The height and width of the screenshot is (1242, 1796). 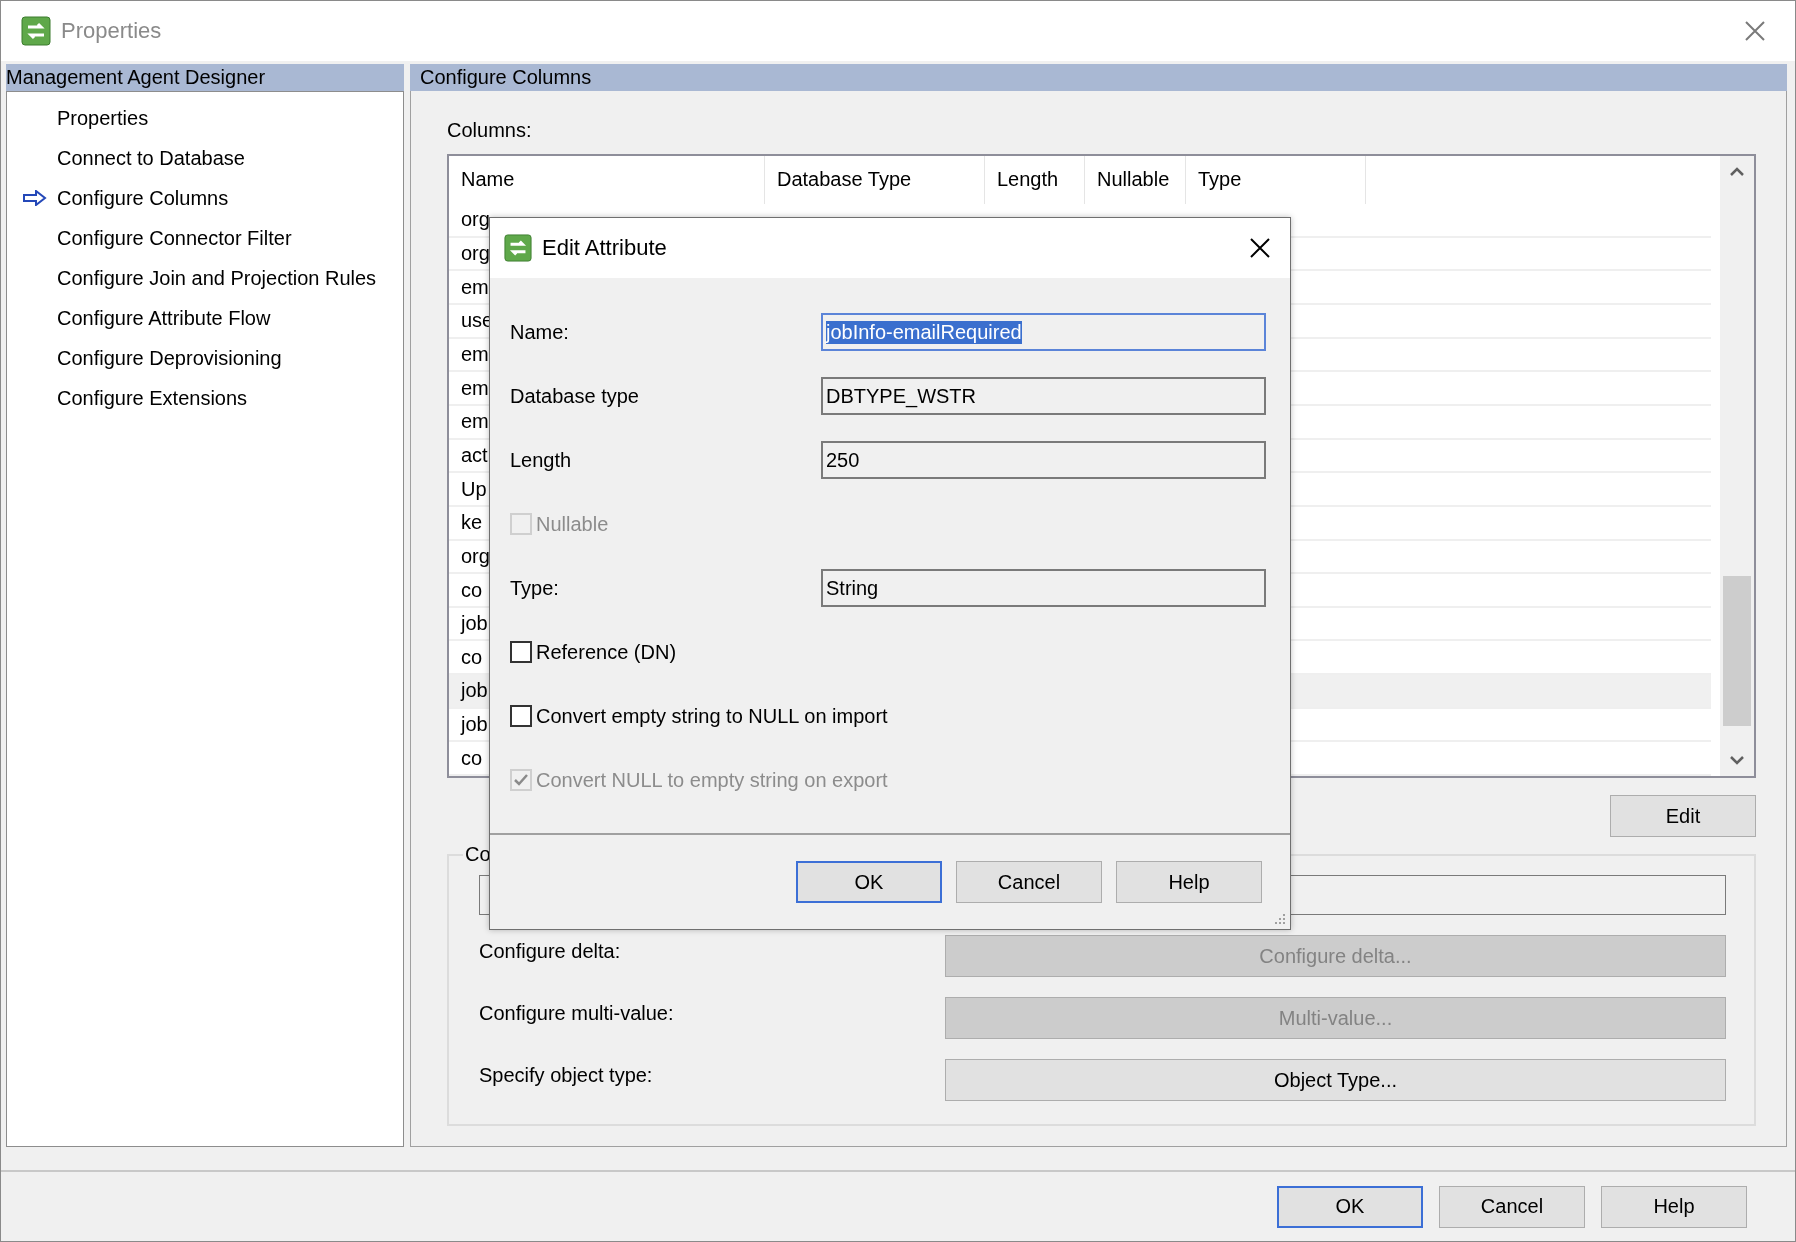 What do you see at coordinates (1043, 588) in the screenshot?
I see `input-field: String` at bounding box center [1043, 588].